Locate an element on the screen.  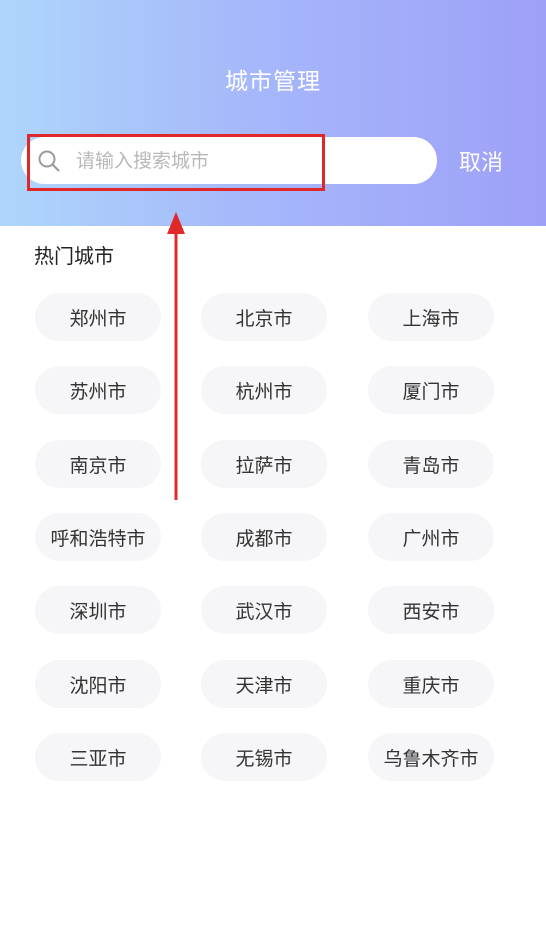
city-chip: 郑州市 is located at coordinates (98, 317).